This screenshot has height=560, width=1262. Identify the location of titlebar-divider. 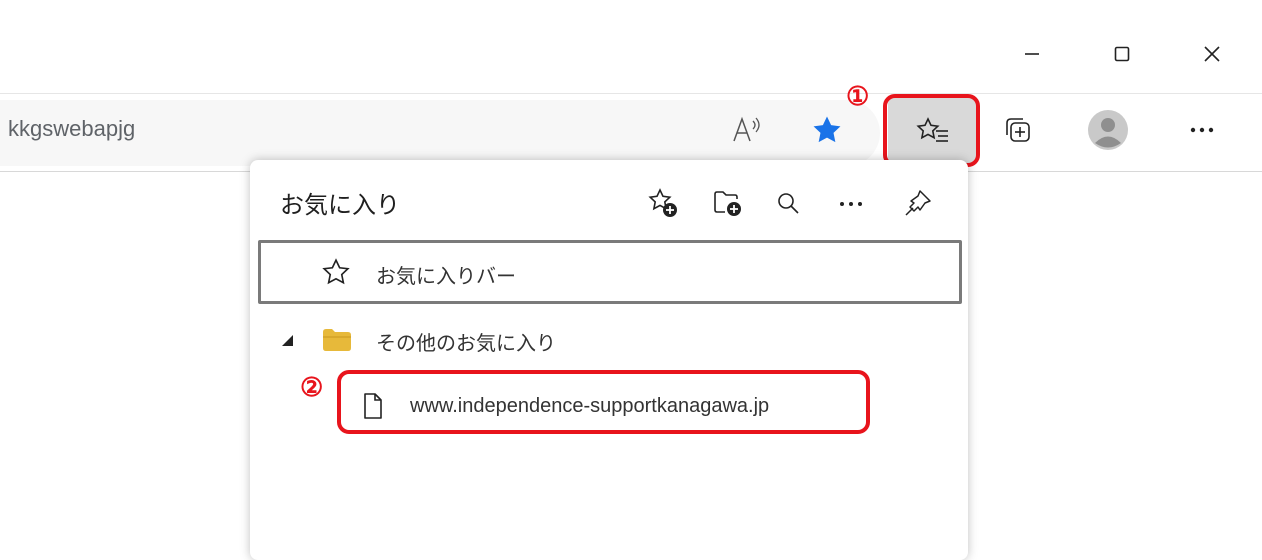
(631, 93).